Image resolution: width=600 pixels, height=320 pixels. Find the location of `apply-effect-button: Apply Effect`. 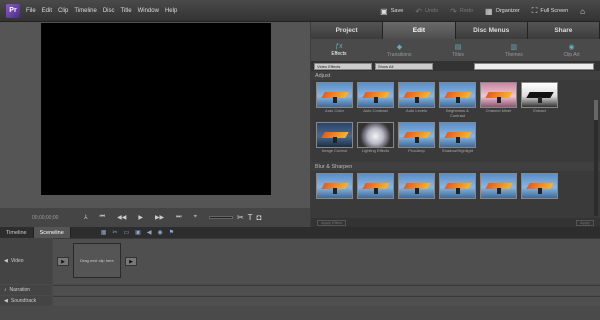

apply-effect-button: Apply Effect is located at coordinates (332, 222).